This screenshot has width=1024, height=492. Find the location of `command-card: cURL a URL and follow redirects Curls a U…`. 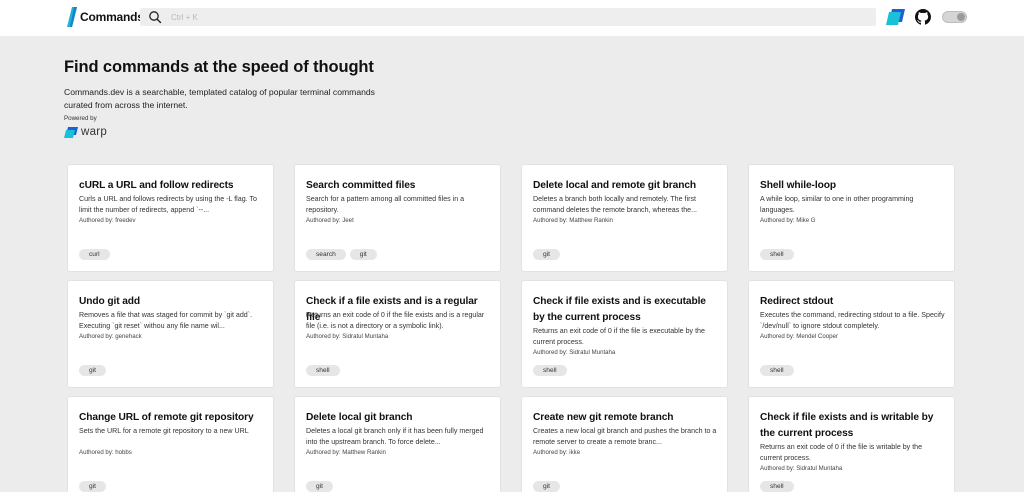

command-card: cURL a URL and follow redirects Curls a U… is located at coordinates (170, 218).